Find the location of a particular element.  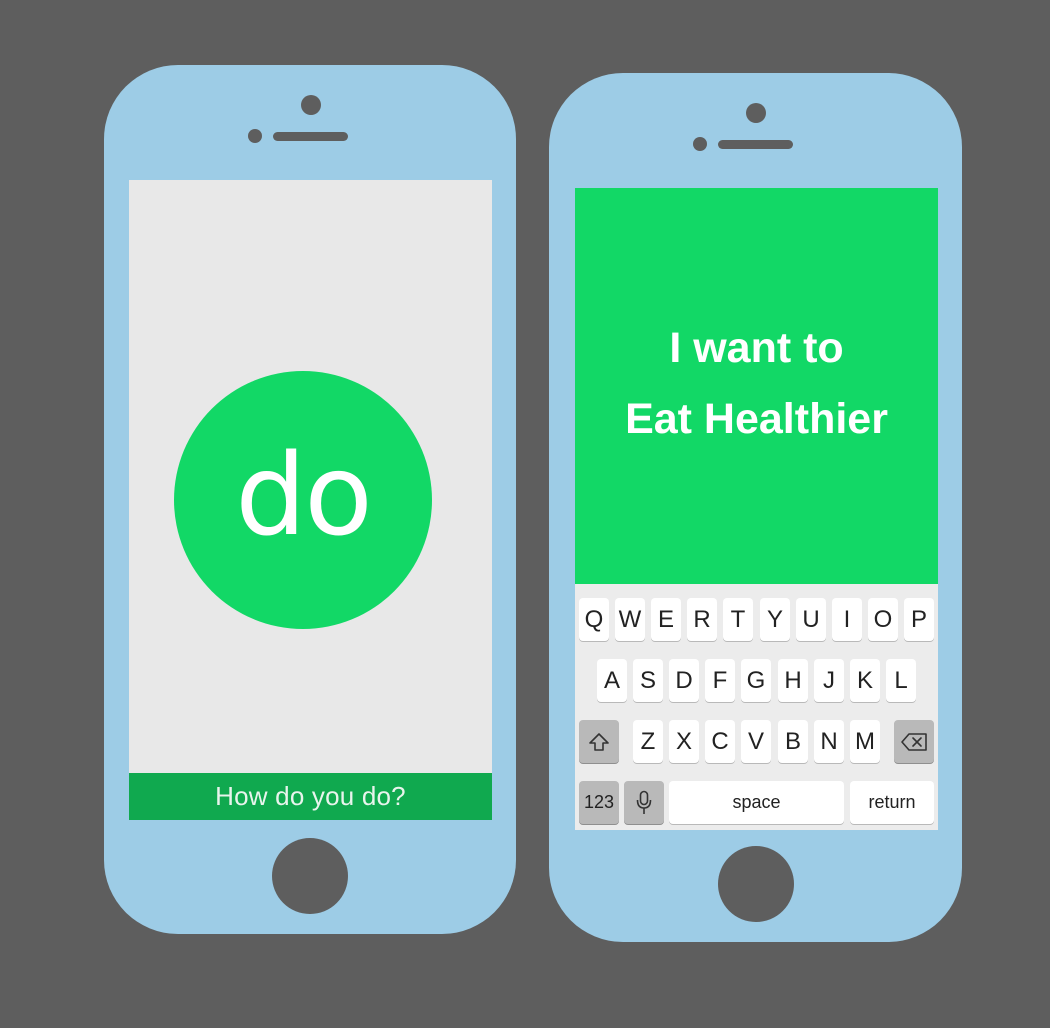

key-m: M is located at coordinates (865, 741).